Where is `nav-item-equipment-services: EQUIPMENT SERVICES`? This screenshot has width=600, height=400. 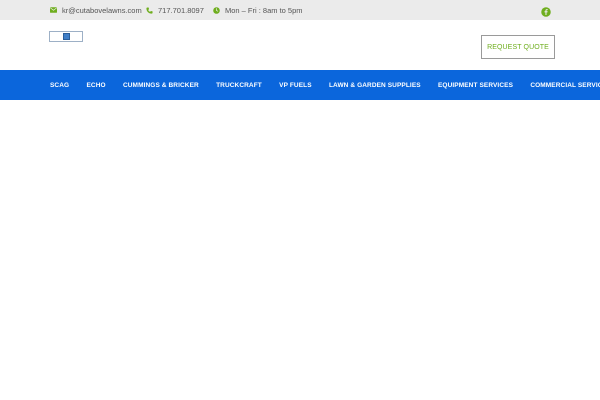 nav-item-equipment-services: EQUIPMENT SERVICES is located at coordinates (475, 85).